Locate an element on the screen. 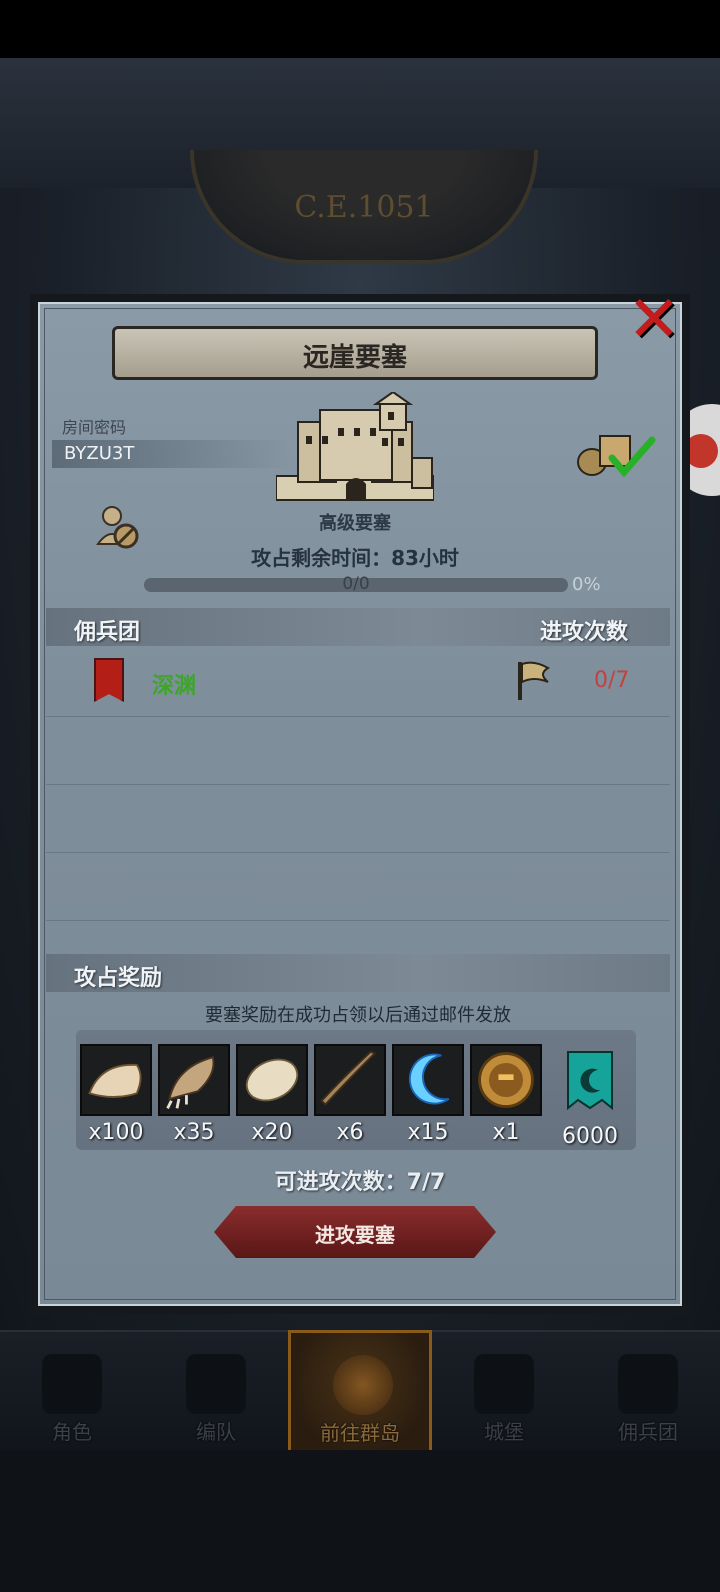 The width and height of the screenshot is (720, 1592). no-player-icon is located at coordinates (118, 527).